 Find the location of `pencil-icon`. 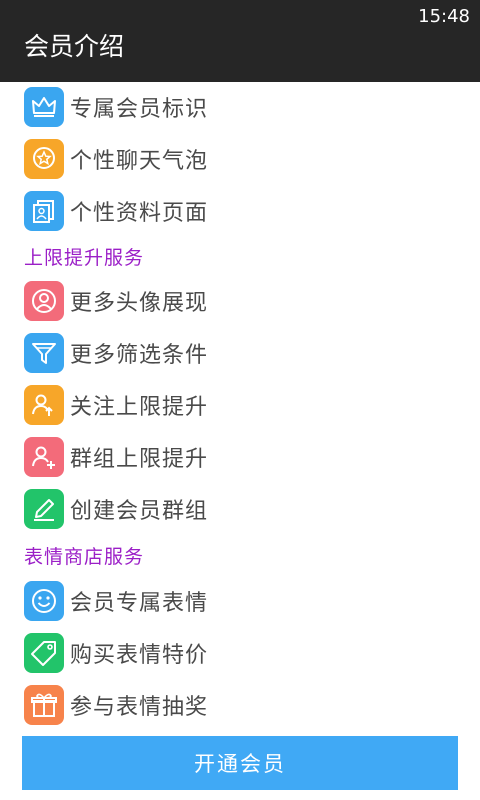

pencil-icon is located at coordinates (44, 509).